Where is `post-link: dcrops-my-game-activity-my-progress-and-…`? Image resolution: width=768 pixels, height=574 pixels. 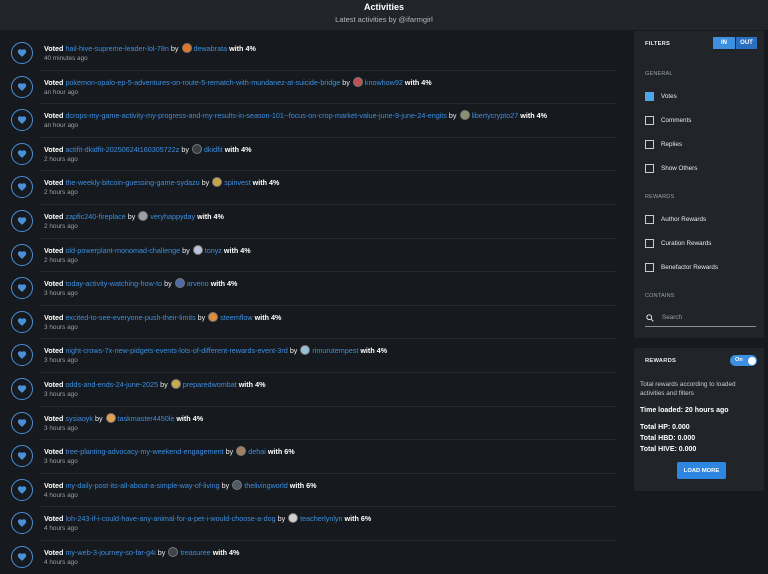
post-link: dcrops-my-game-activity-my-progress-and-… is located at coordinates (255, 115).